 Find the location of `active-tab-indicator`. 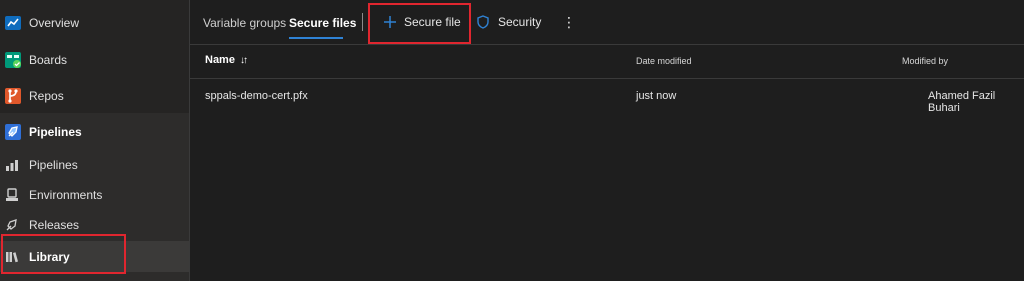

active-tab-indicator is located at coordinates (316, 38).